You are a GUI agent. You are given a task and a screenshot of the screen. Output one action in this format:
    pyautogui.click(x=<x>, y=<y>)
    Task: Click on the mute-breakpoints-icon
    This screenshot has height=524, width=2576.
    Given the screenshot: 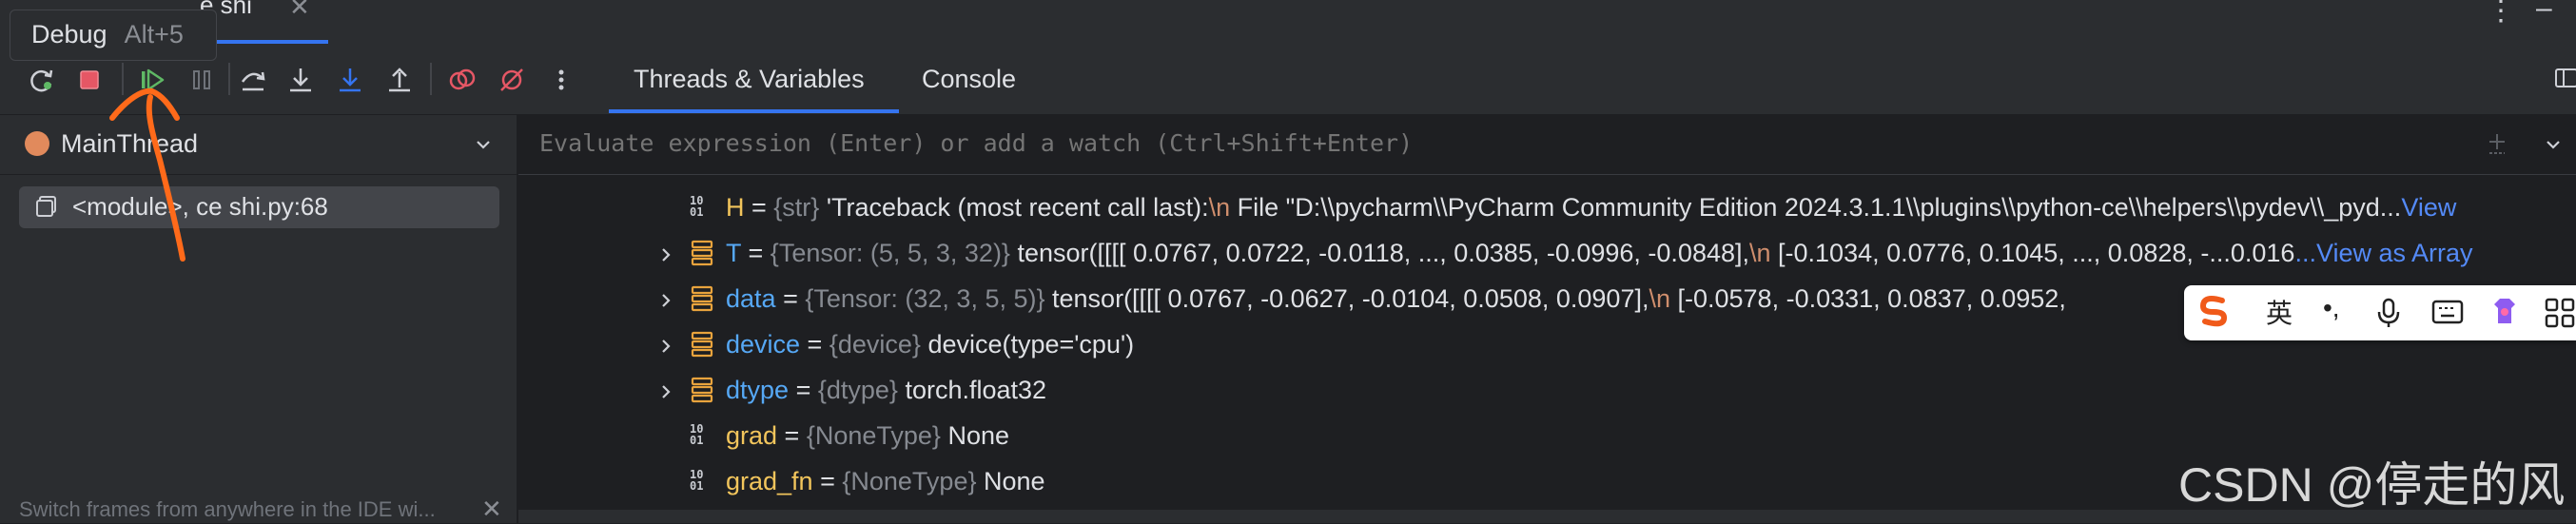 What is the action you would take?
    pyautogui.click(x=512, y=80)
    